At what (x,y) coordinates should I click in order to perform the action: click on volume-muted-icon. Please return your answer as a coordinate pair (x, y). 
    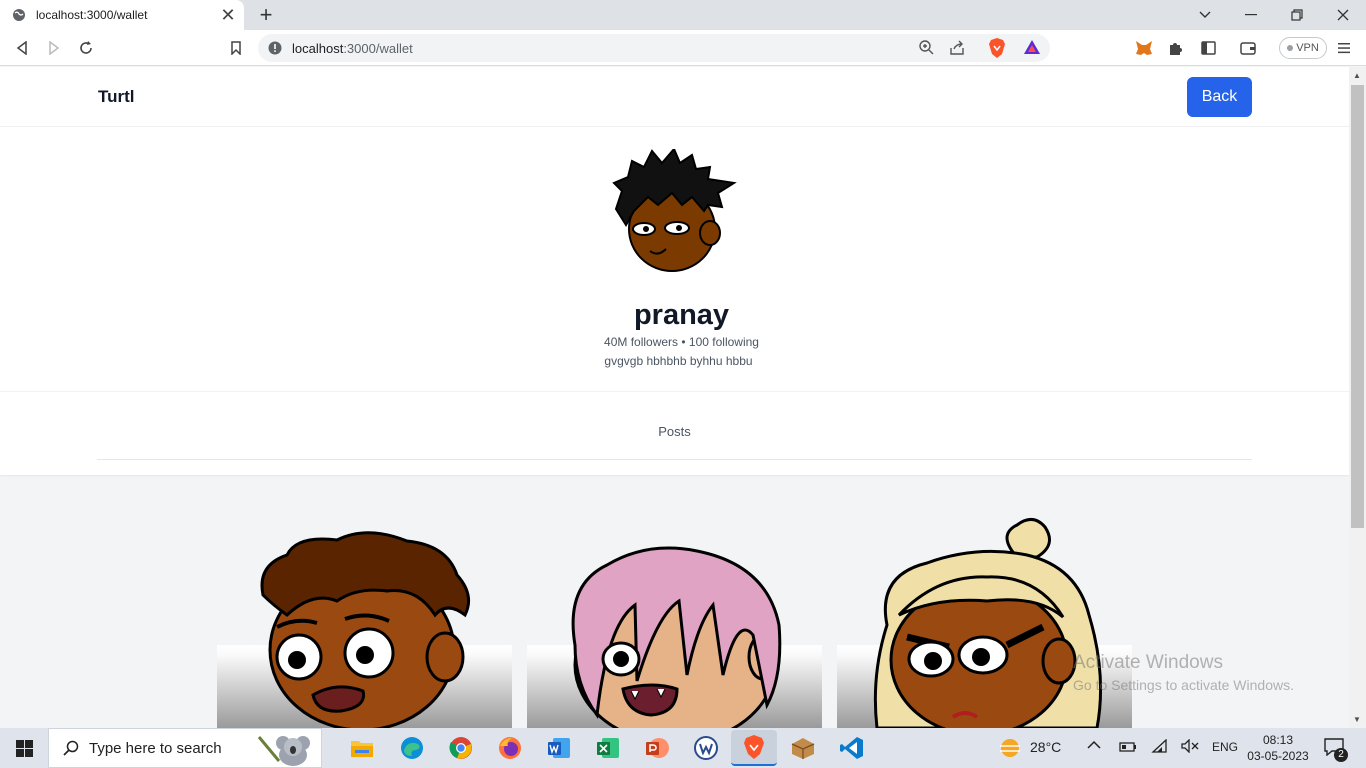
    Looking at the image, I should click on (1190, 746).